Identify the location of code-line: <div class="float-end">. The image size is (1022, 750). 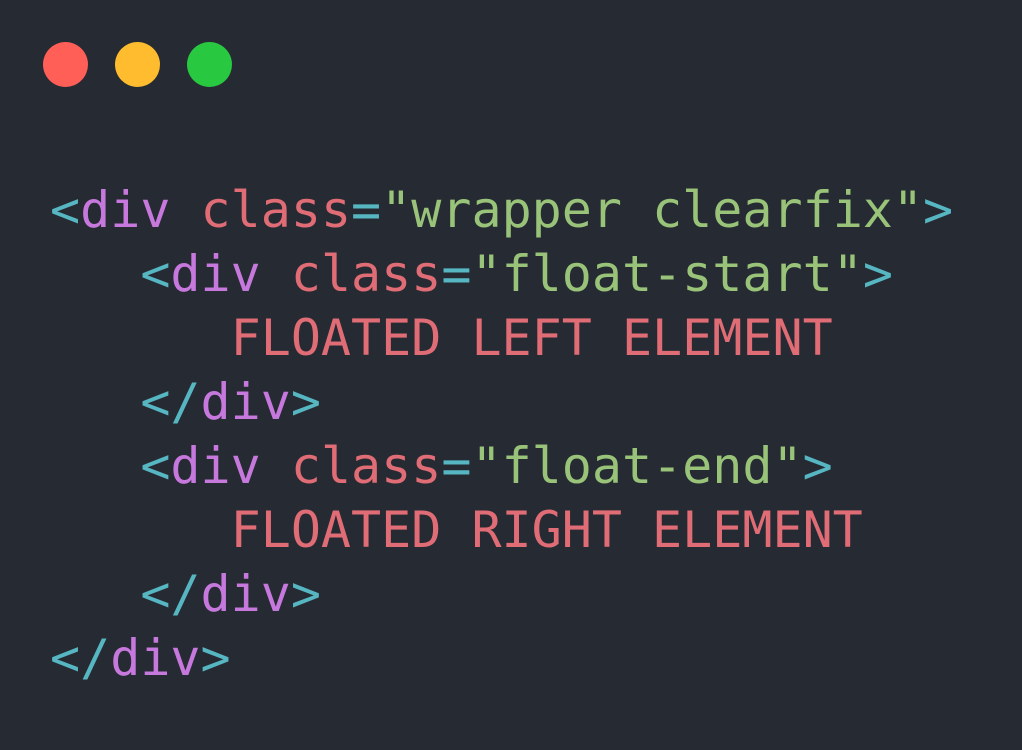
(501, 466).